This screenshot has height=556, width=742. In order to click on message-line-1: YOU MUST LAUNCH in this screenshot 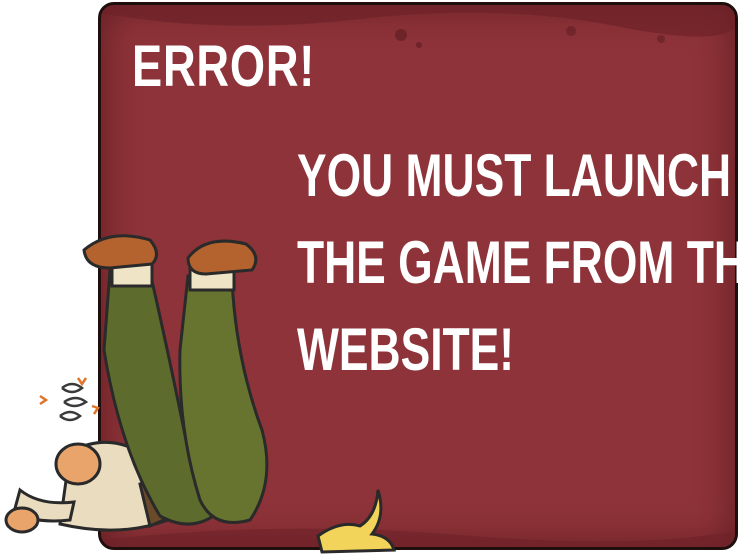, I will do `click(514, 175)`.